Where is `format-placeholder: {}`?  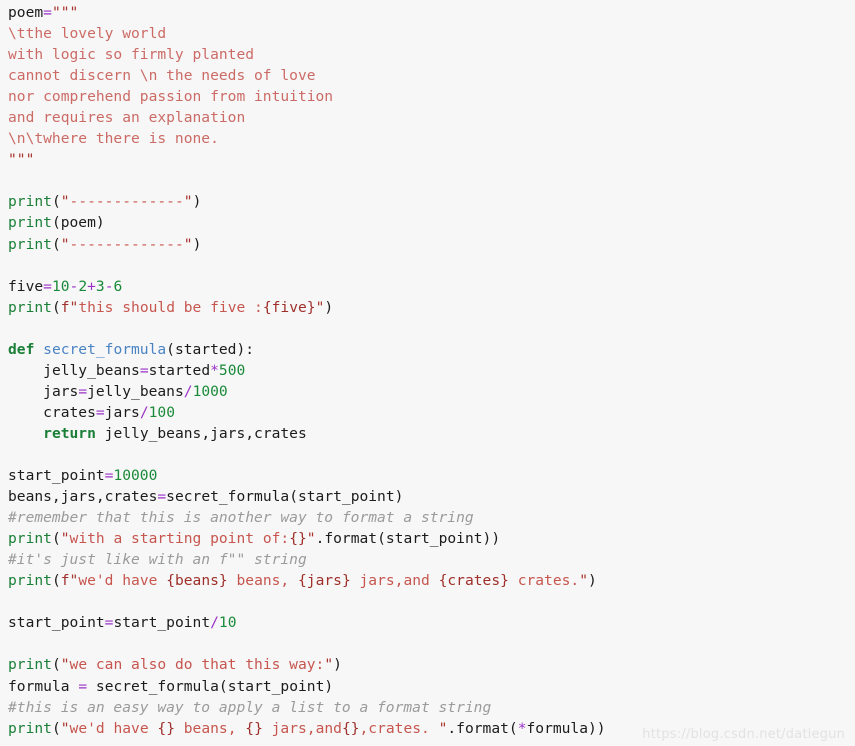
format-placeholder: {} is located at coordinates (298, 539).